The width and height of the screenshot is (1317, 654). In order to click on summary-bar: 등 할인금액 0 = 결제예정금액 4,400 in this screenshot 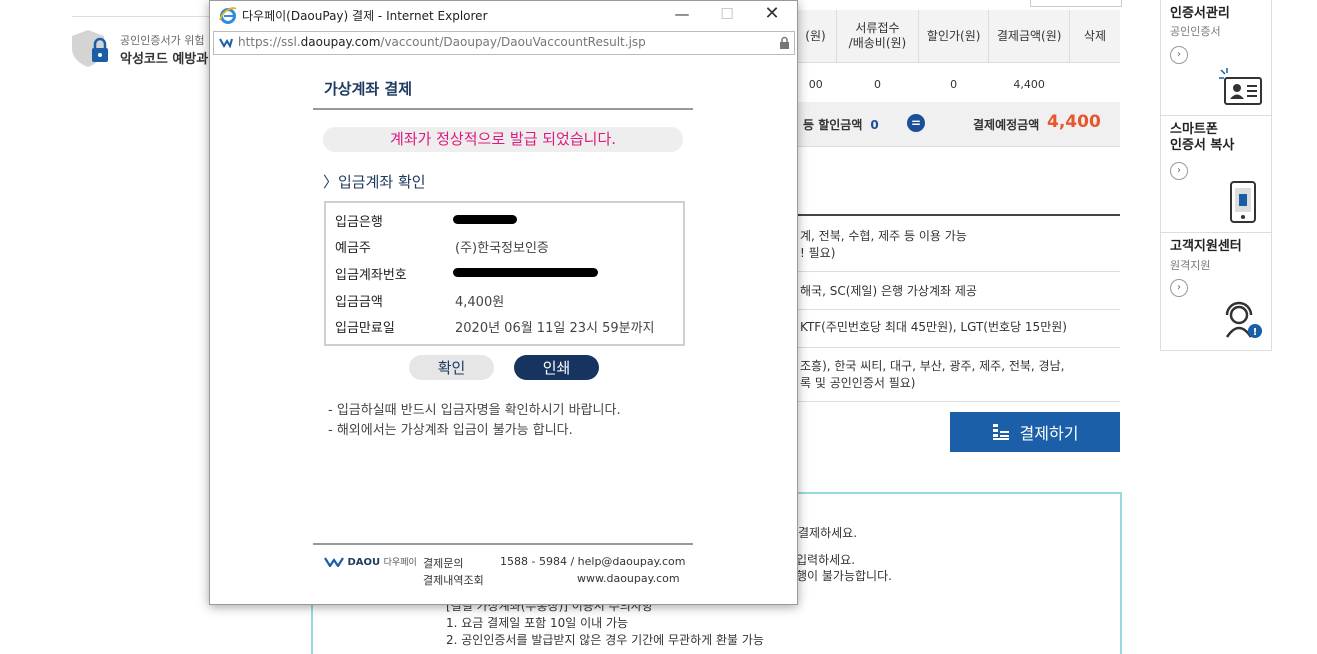, I will do `click(957, 124)`.